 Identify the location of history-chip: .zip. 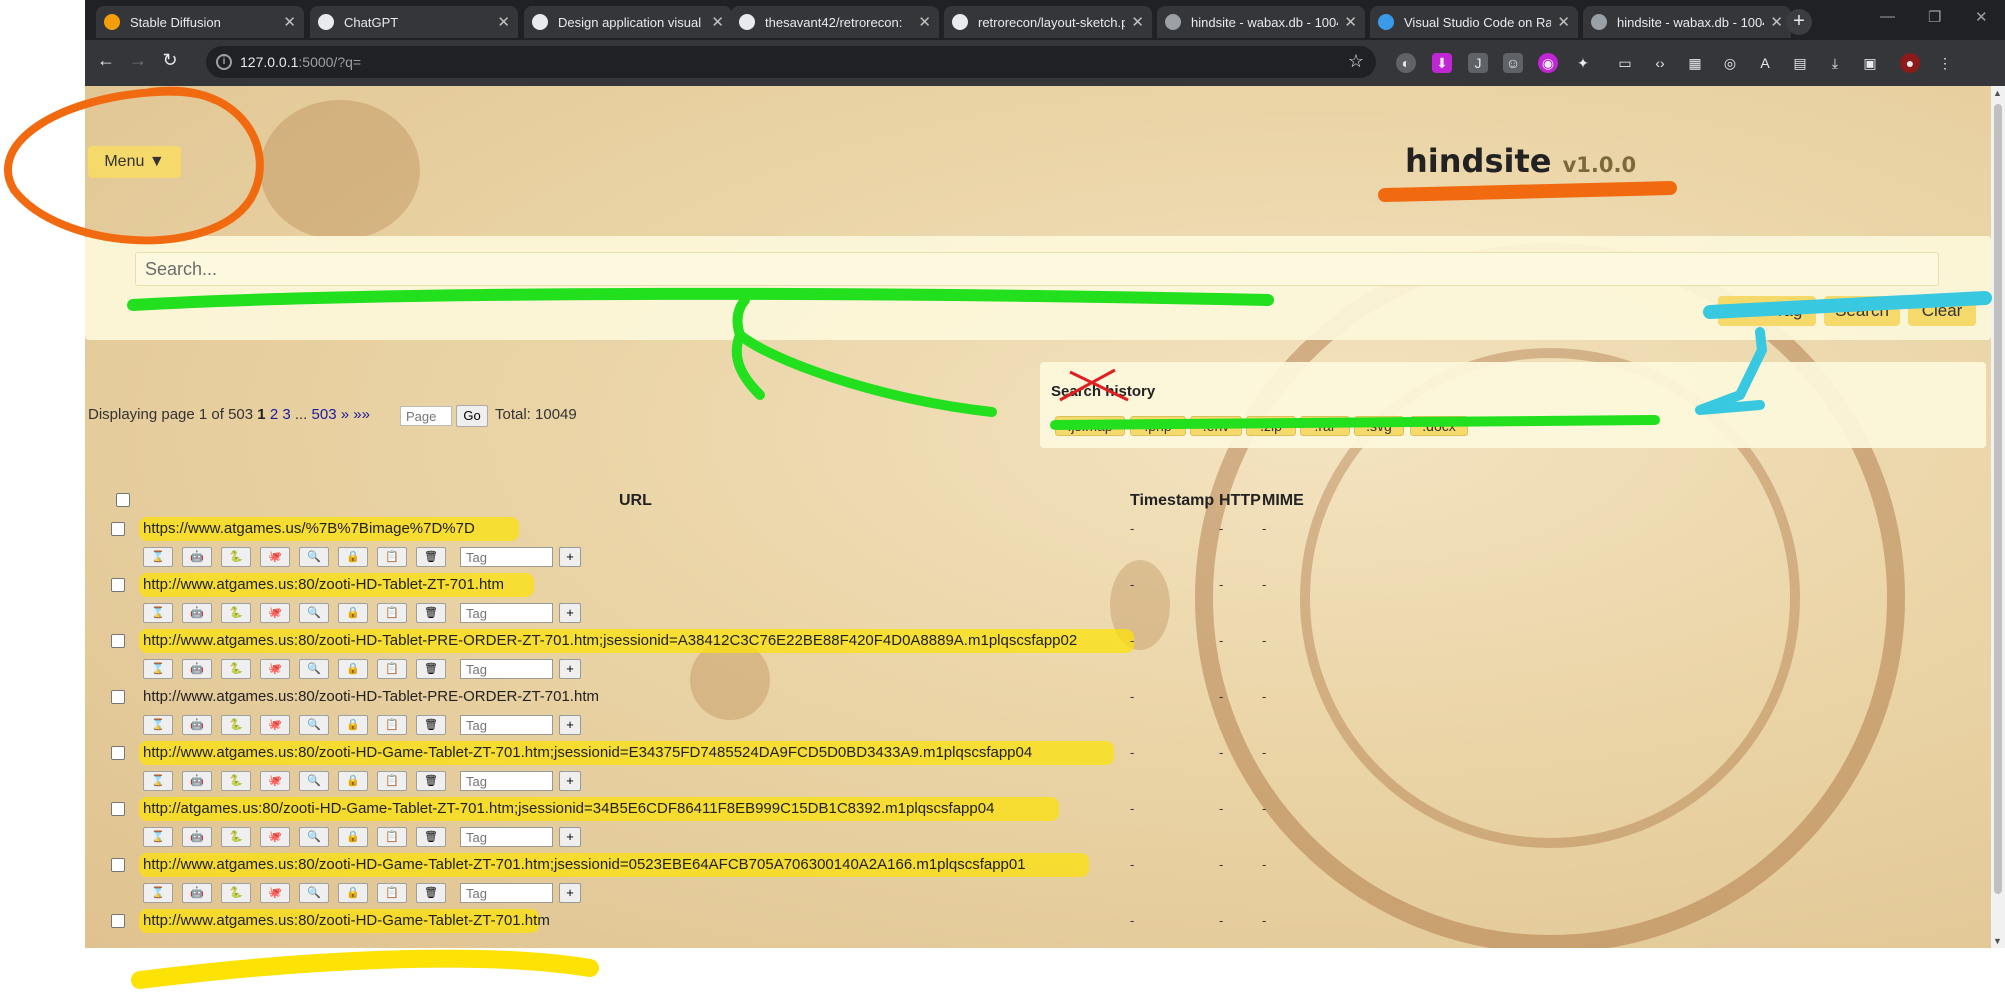
(1271, 426).